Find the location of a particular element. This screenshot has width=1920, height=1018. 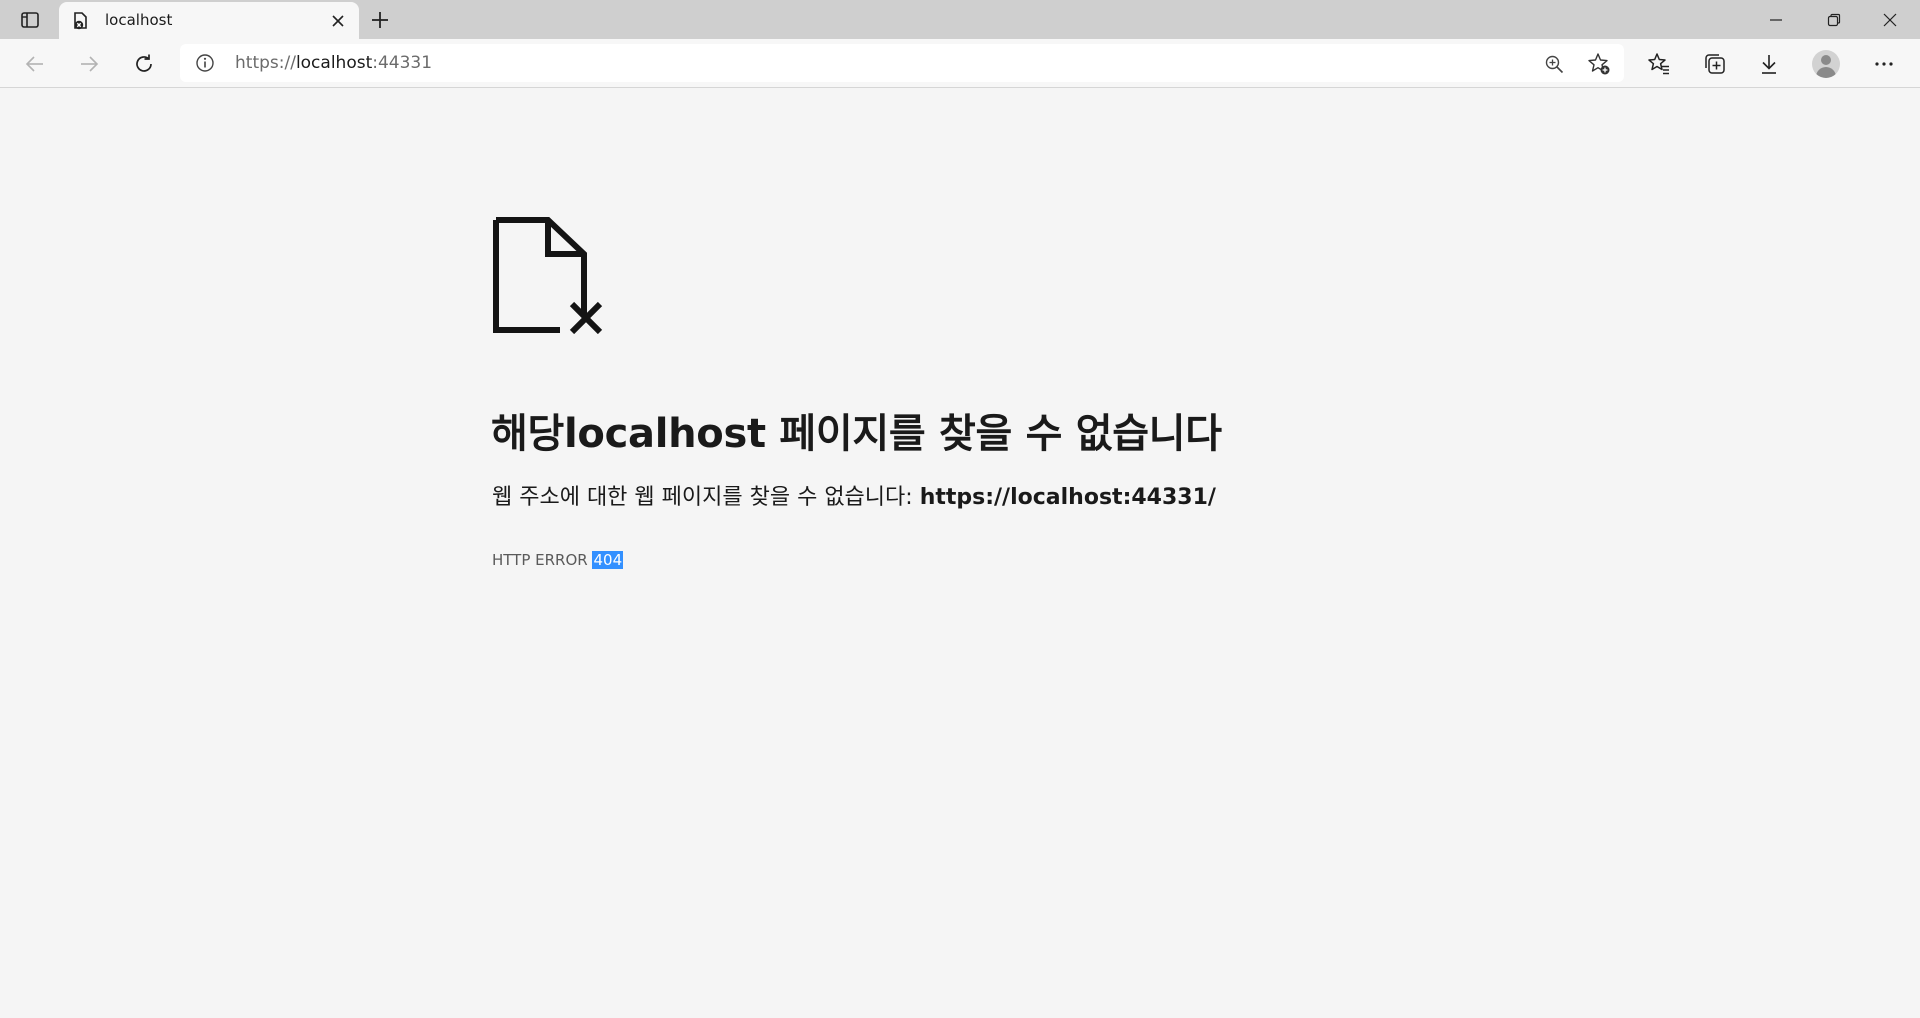

restore-icon is located at coordinates (1834, 19).